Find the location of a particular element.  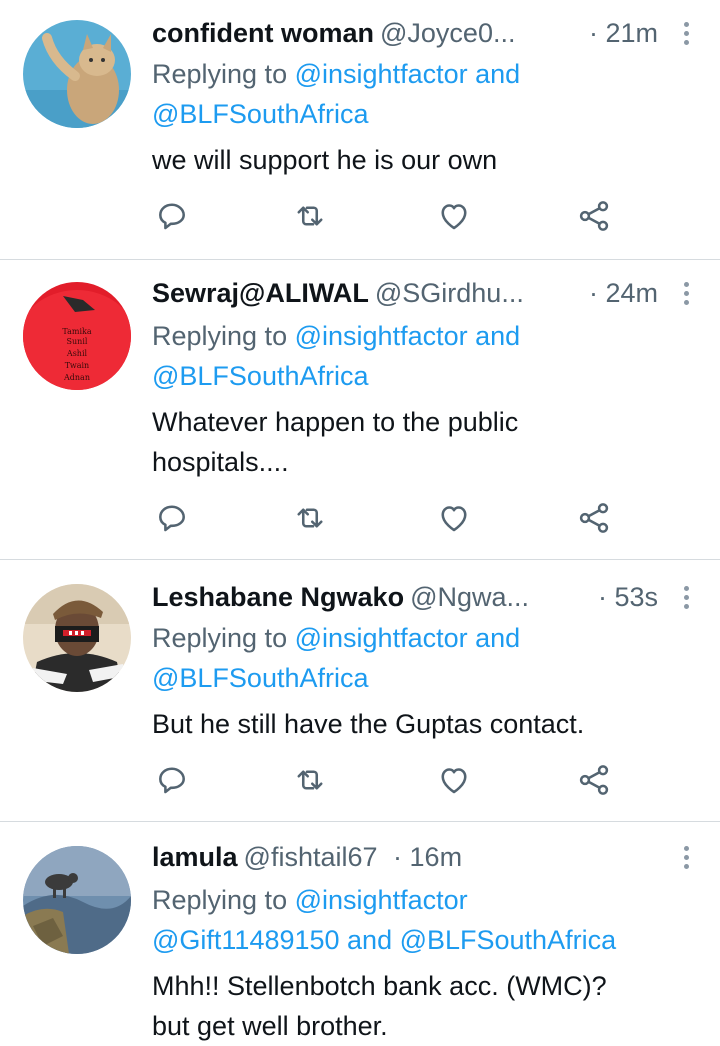

display-name: Sewraj@ALIWAL is located at coordinates (260, 293).